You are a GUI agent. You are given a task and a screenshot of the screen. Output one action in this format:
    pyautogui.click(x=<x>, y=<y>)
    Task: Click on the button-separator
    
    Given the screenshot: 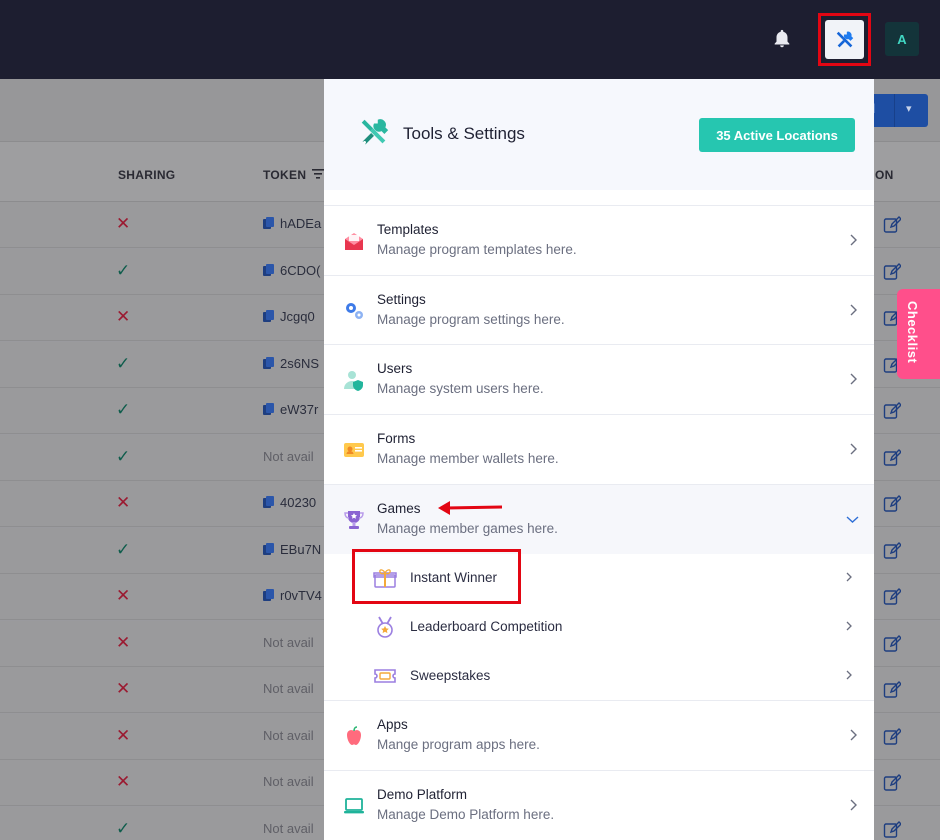 What is the action you would take?
    pyautogui.click(x=894, y=110)
    